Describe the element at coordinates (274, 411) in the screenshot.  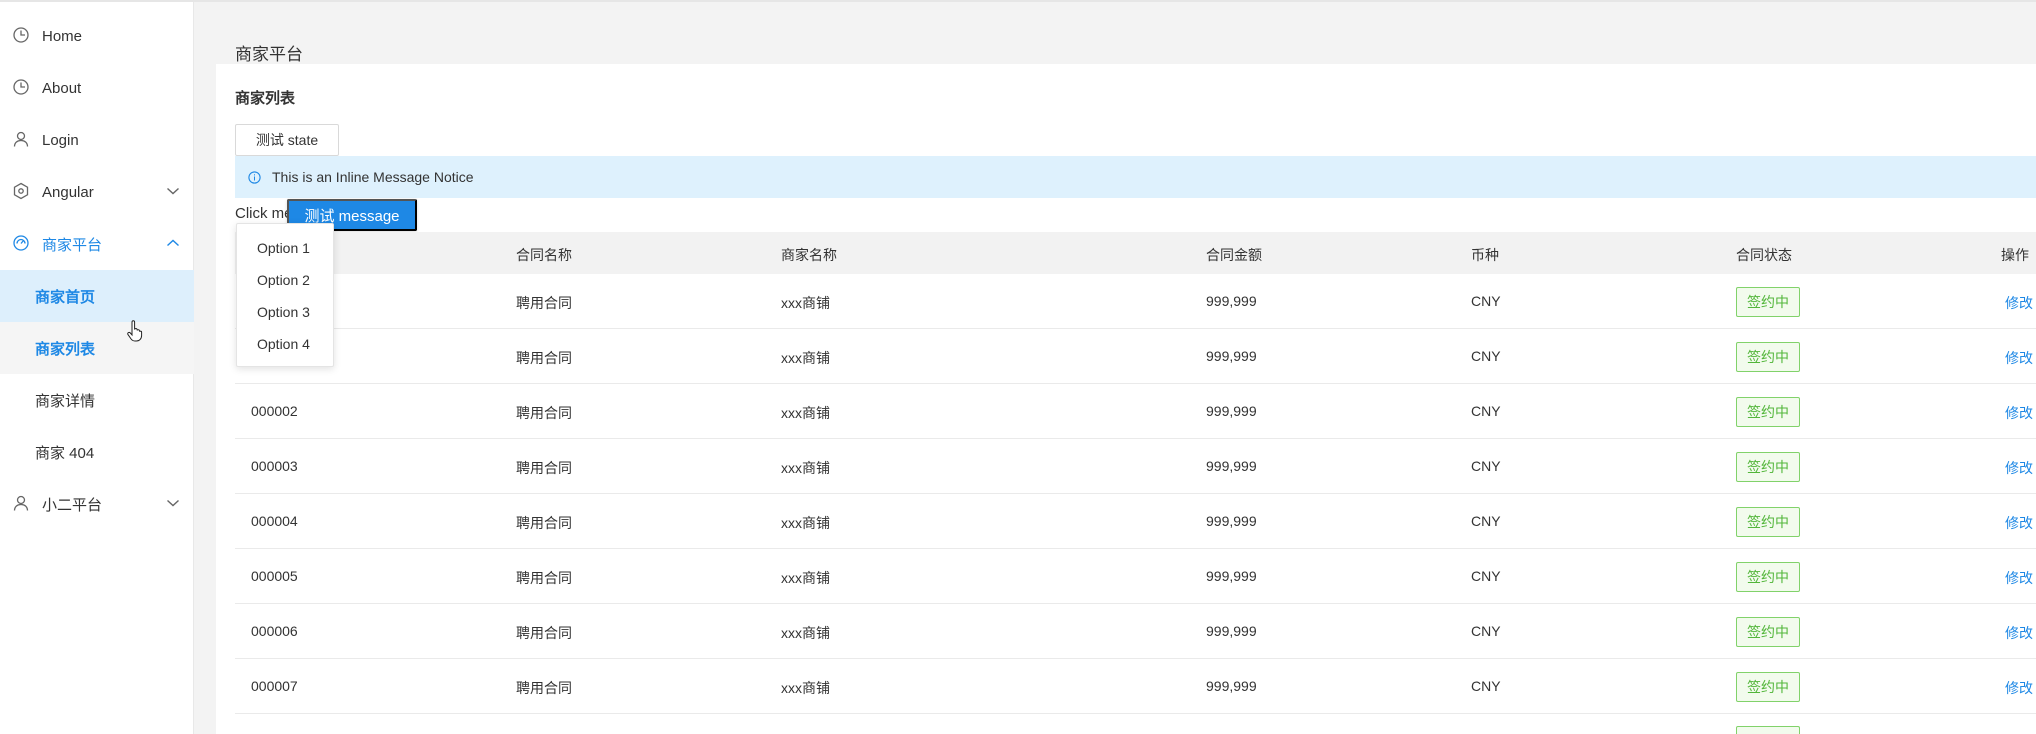
I see `cell-id: 000002` at that location.